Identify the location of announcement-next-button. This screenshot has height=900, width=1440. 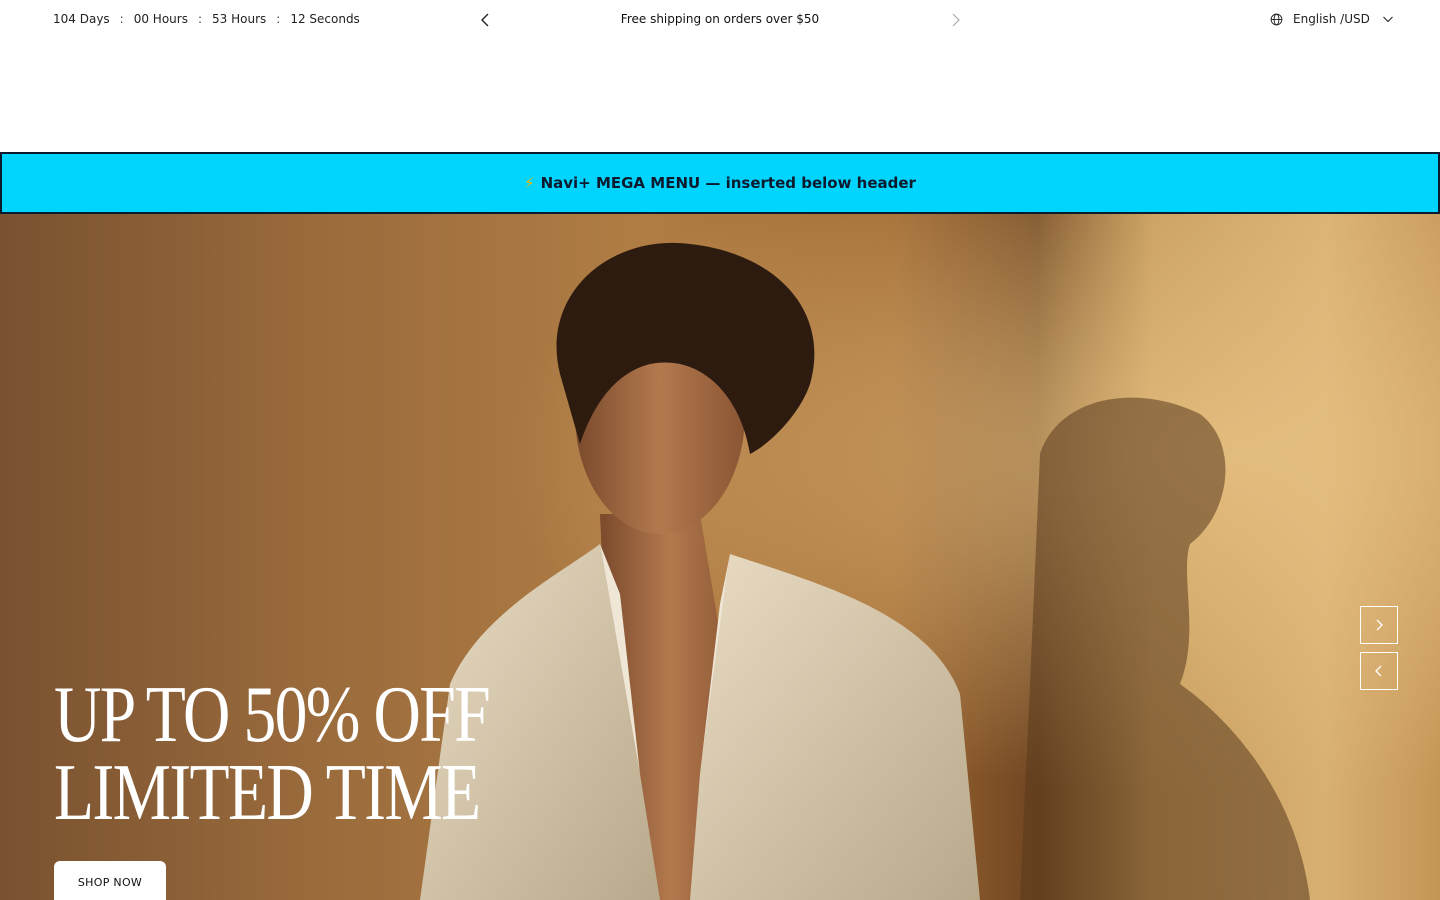
(955, 20).